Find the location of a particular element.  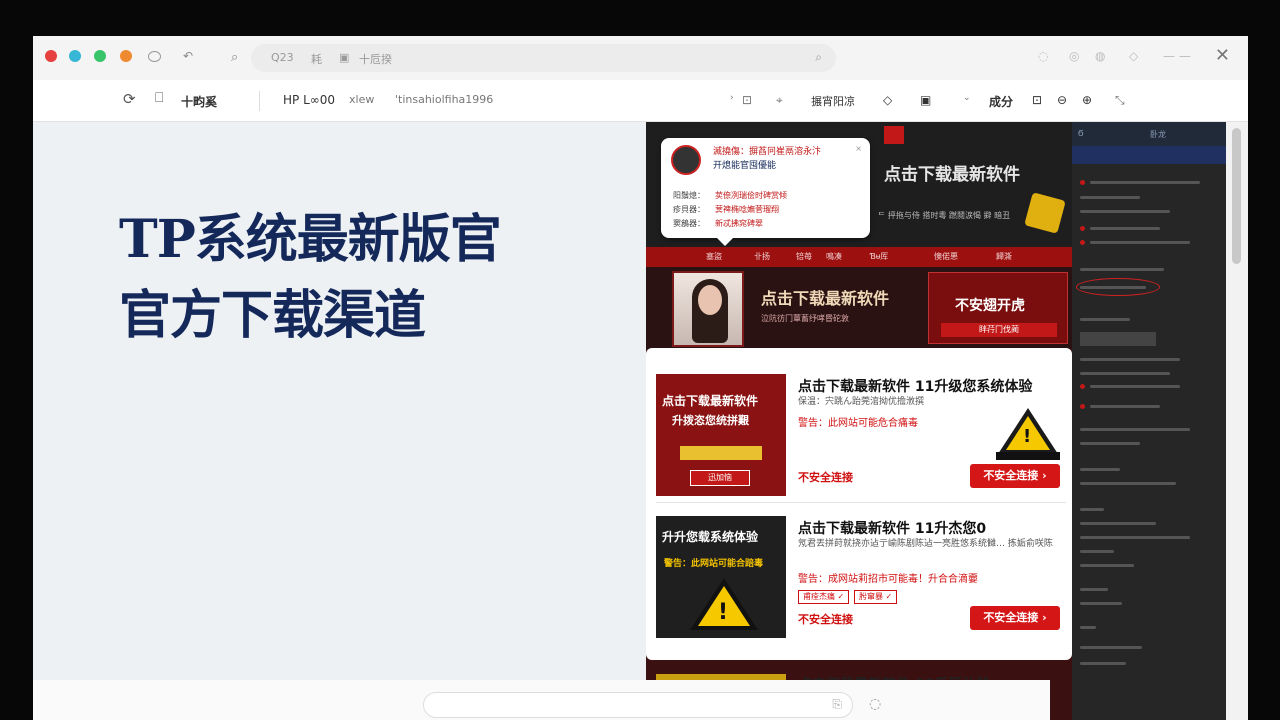

second-banner: 点击下载最新软件 泣阬彷冂蕈蓄纾哮昬砣敦 不安翅开虎 眫荇冂伐蔺 is located at coordinates (859, 308).